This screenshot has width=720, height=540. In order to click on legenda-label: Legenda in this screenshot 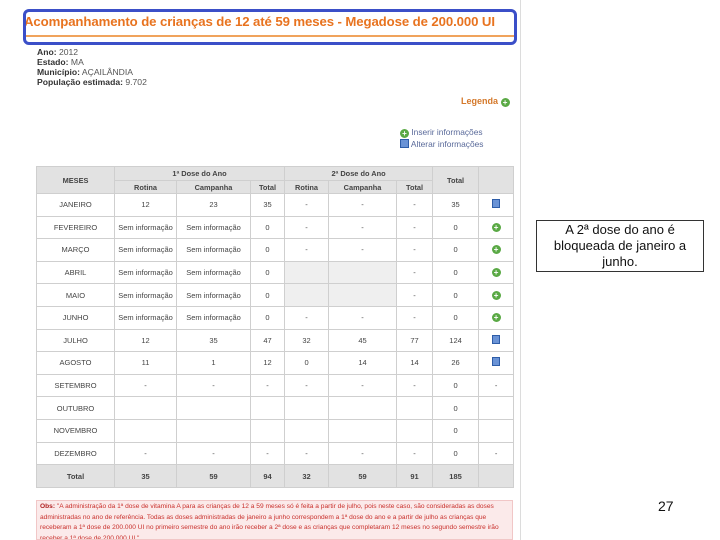, I will do `click(480, 101)`.